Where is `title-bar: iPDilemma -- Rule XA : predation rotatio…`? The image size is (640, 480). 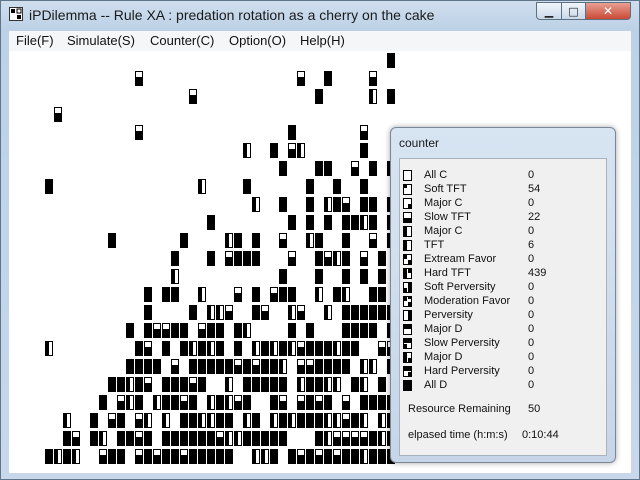
title-bar: iPDilemma -- Rule XA : predation rotatio… is located at coordinates (320, 16).